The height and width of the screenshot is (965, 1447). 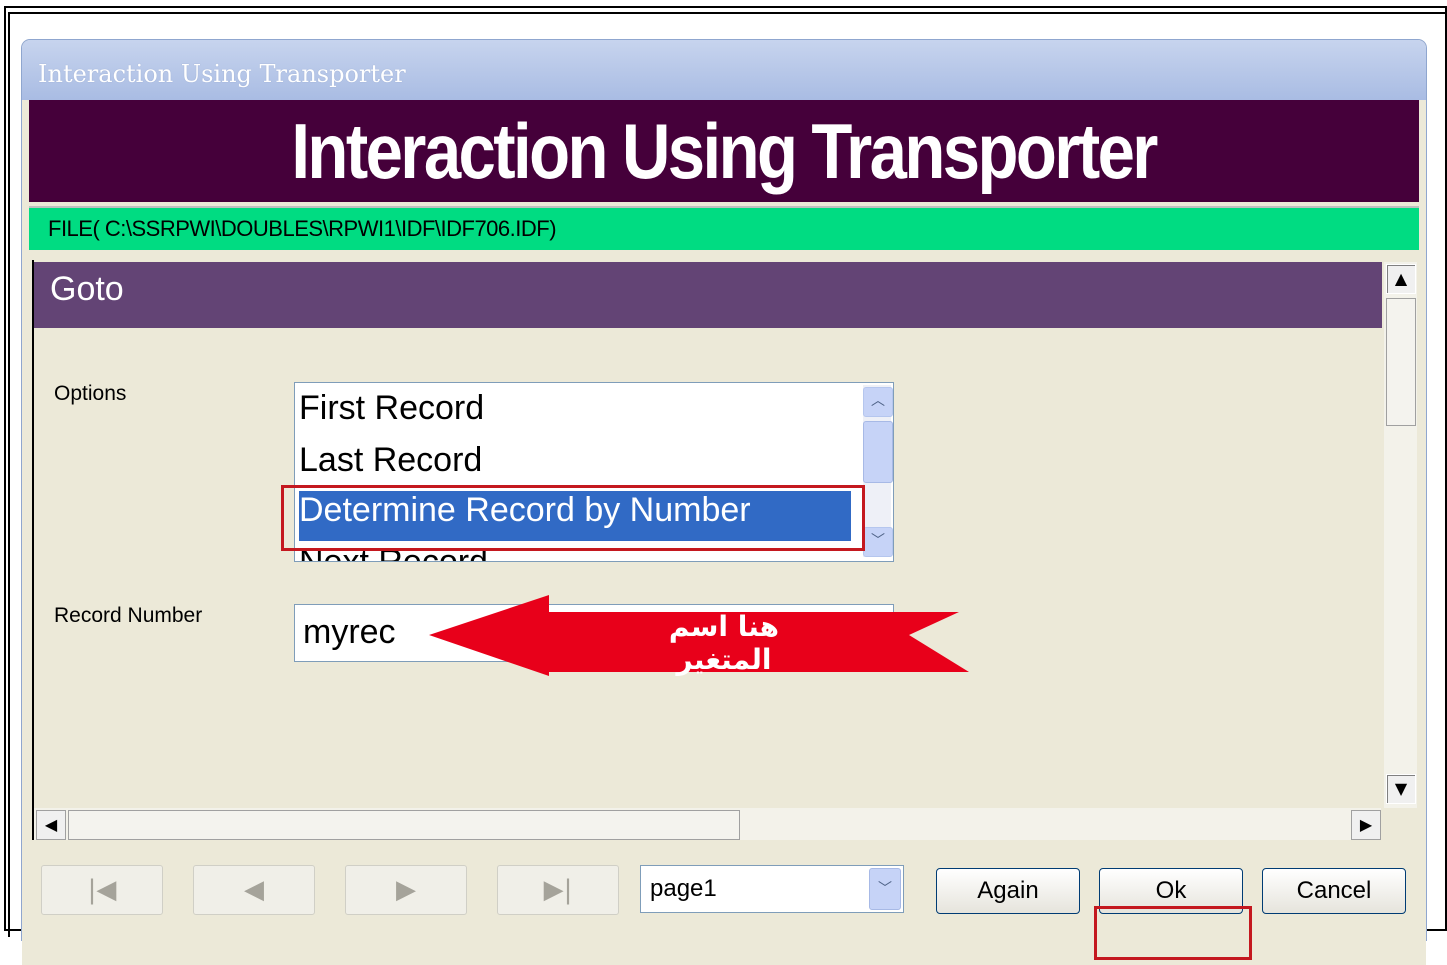 I want to click on ok-highlight-box, so click(x=1173, y=933).